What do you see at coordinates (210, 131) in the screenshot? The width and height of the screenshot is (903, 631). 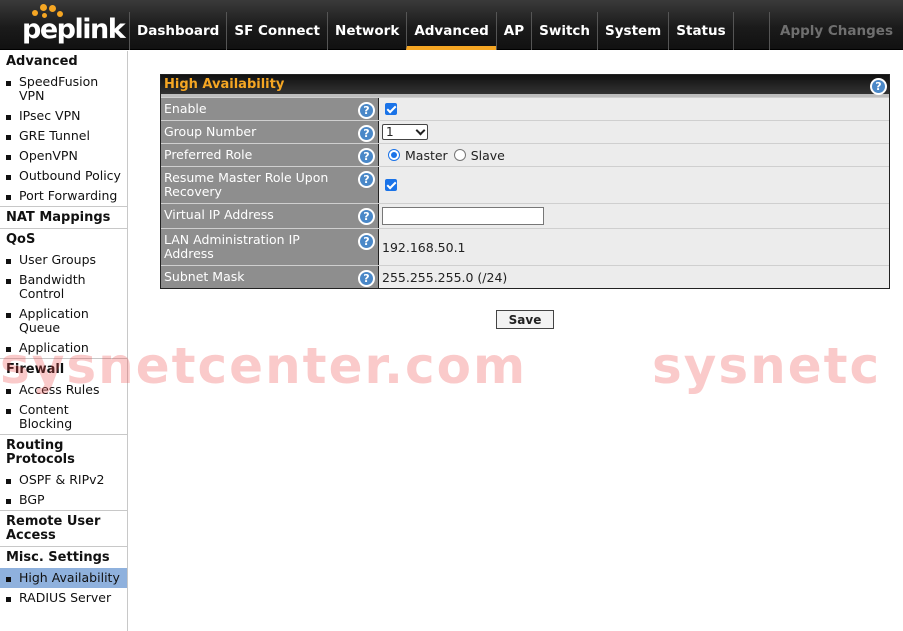 I see `group-number-label: Group Number` at bounding box center [210, 131].